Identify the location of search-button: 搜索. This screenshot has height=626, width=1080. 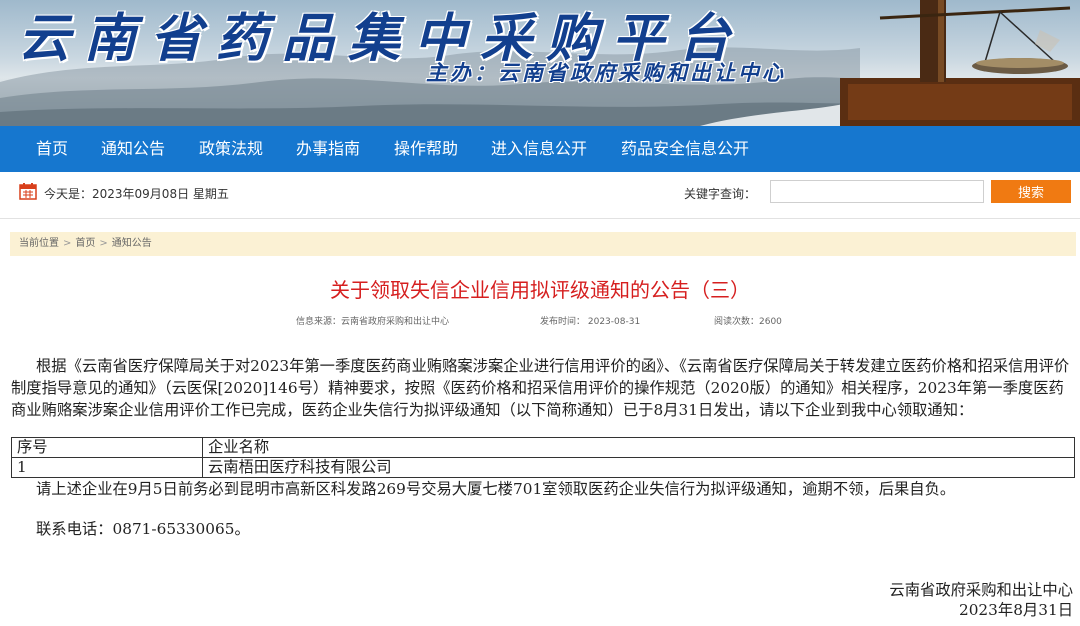
(1031, 191).